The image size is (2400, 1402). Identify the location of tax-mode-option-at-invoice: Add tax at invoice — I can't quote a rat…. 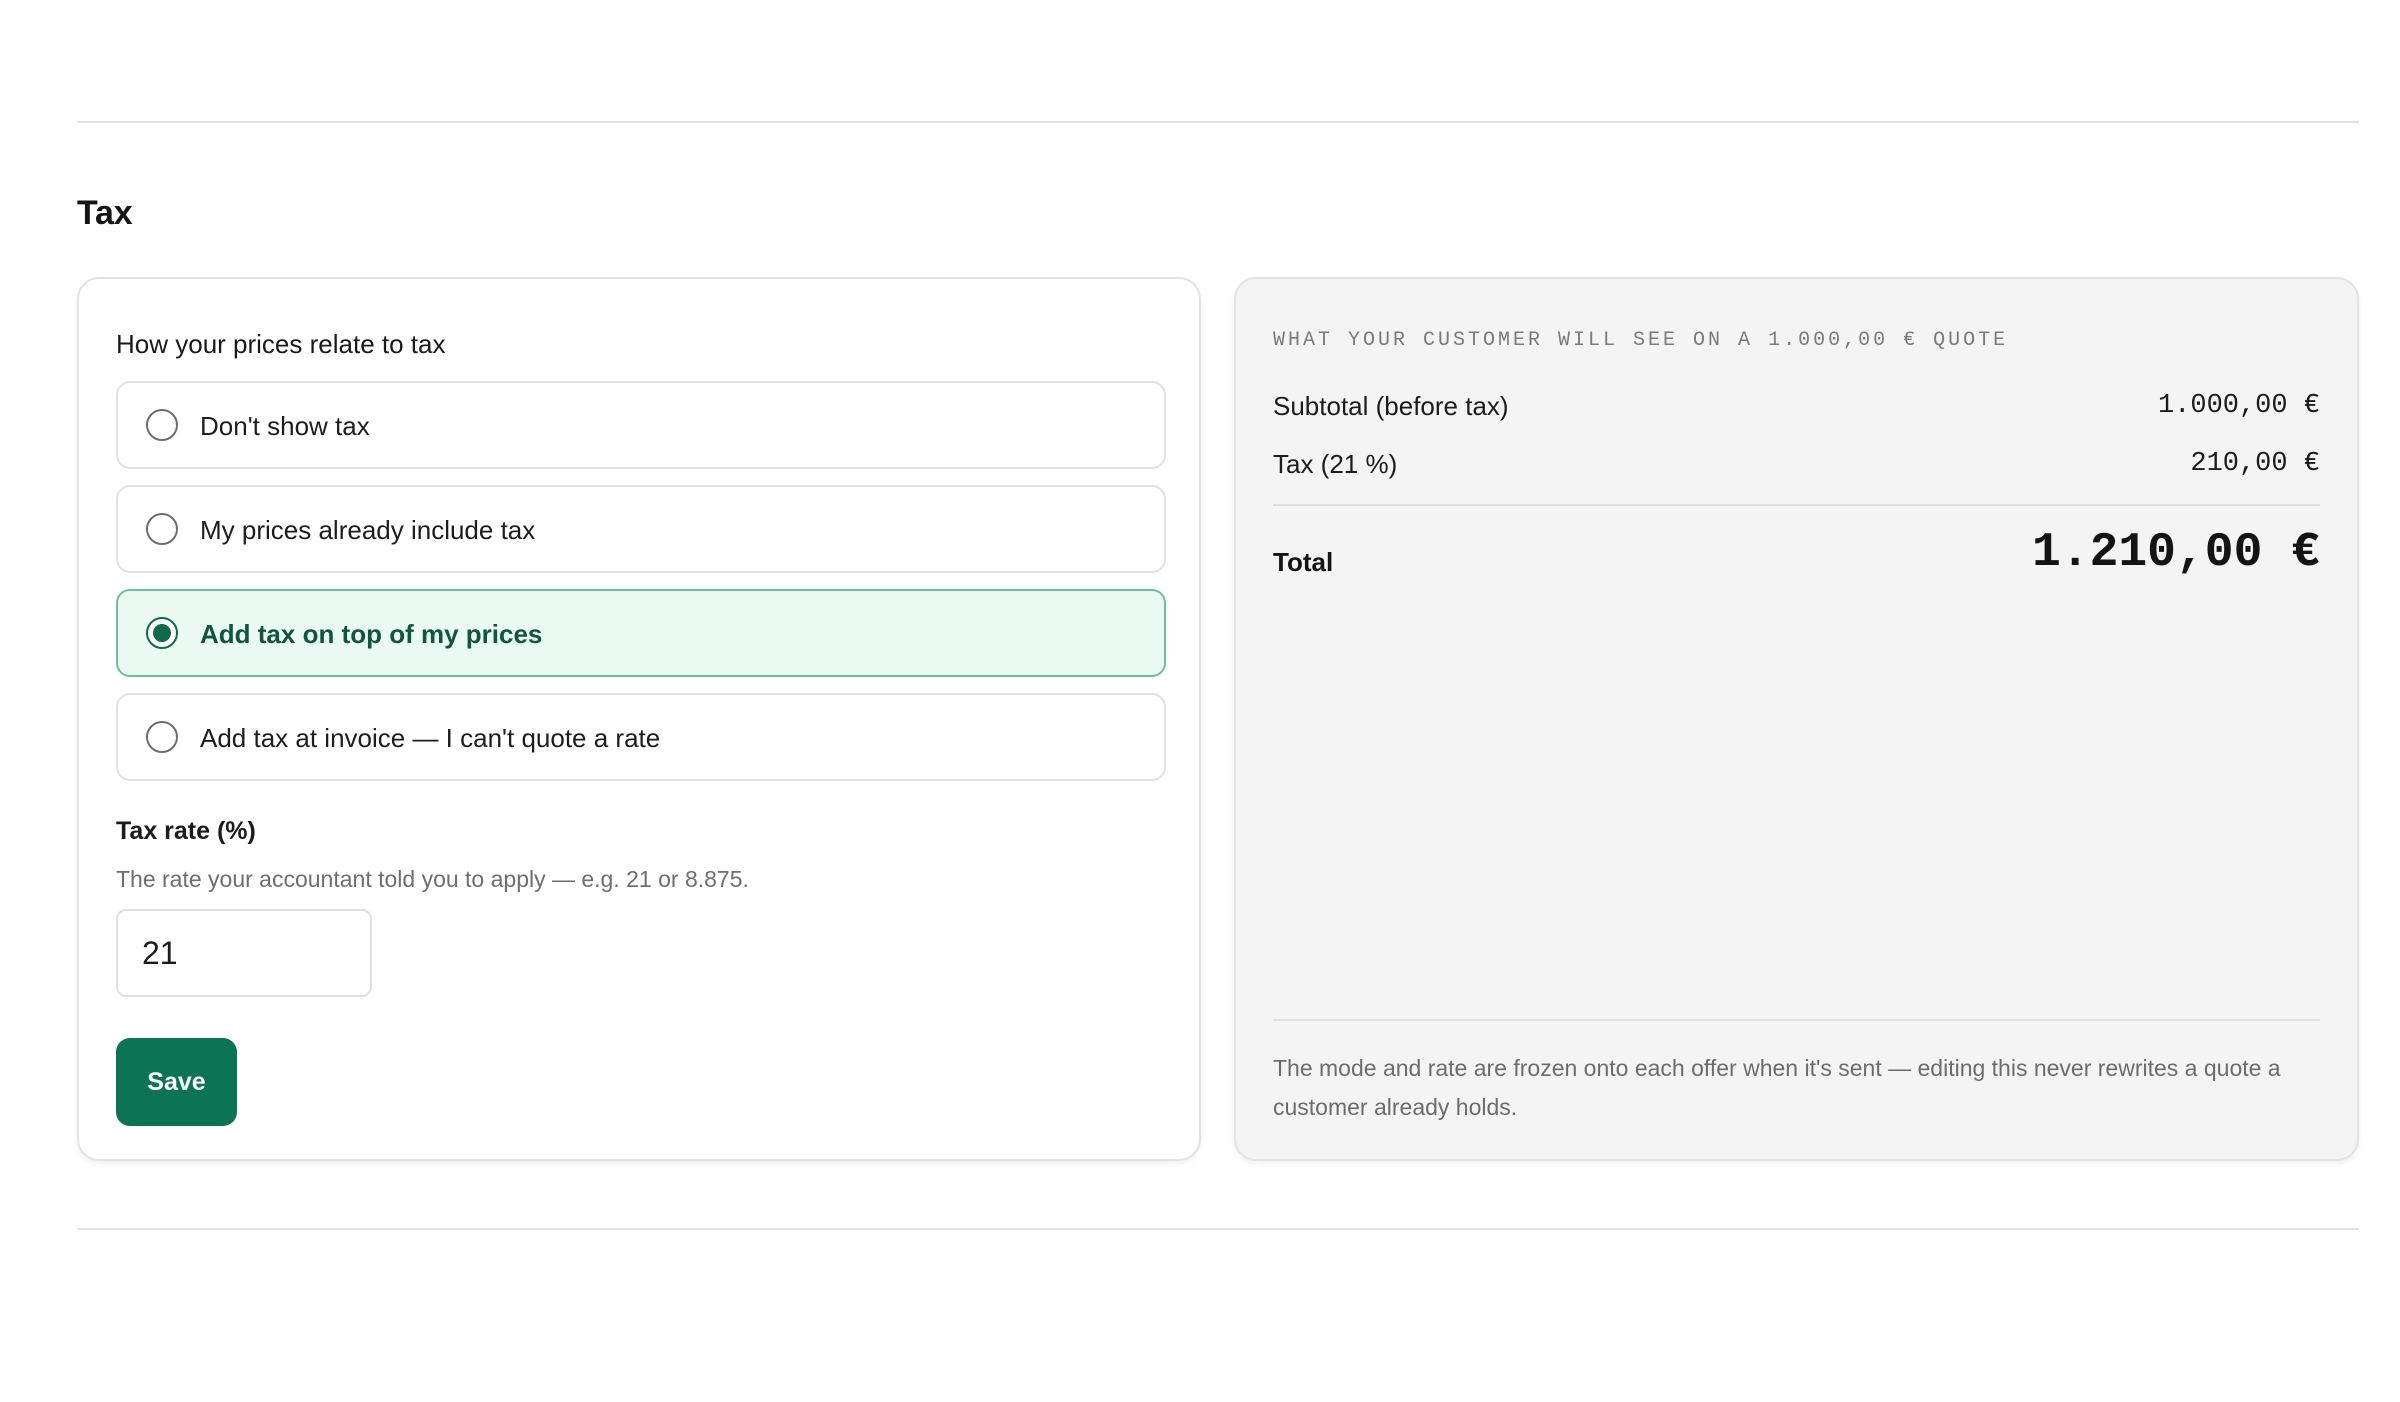
(641, 737).